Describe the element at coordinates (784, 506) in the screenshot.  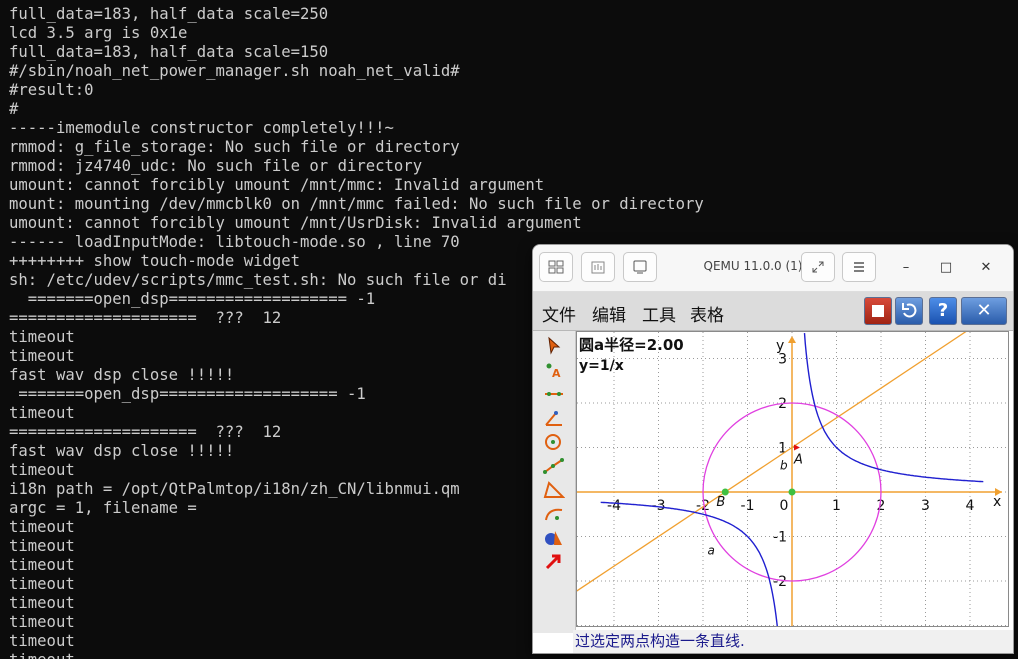
I see `x-tick-label: 0` at that location.